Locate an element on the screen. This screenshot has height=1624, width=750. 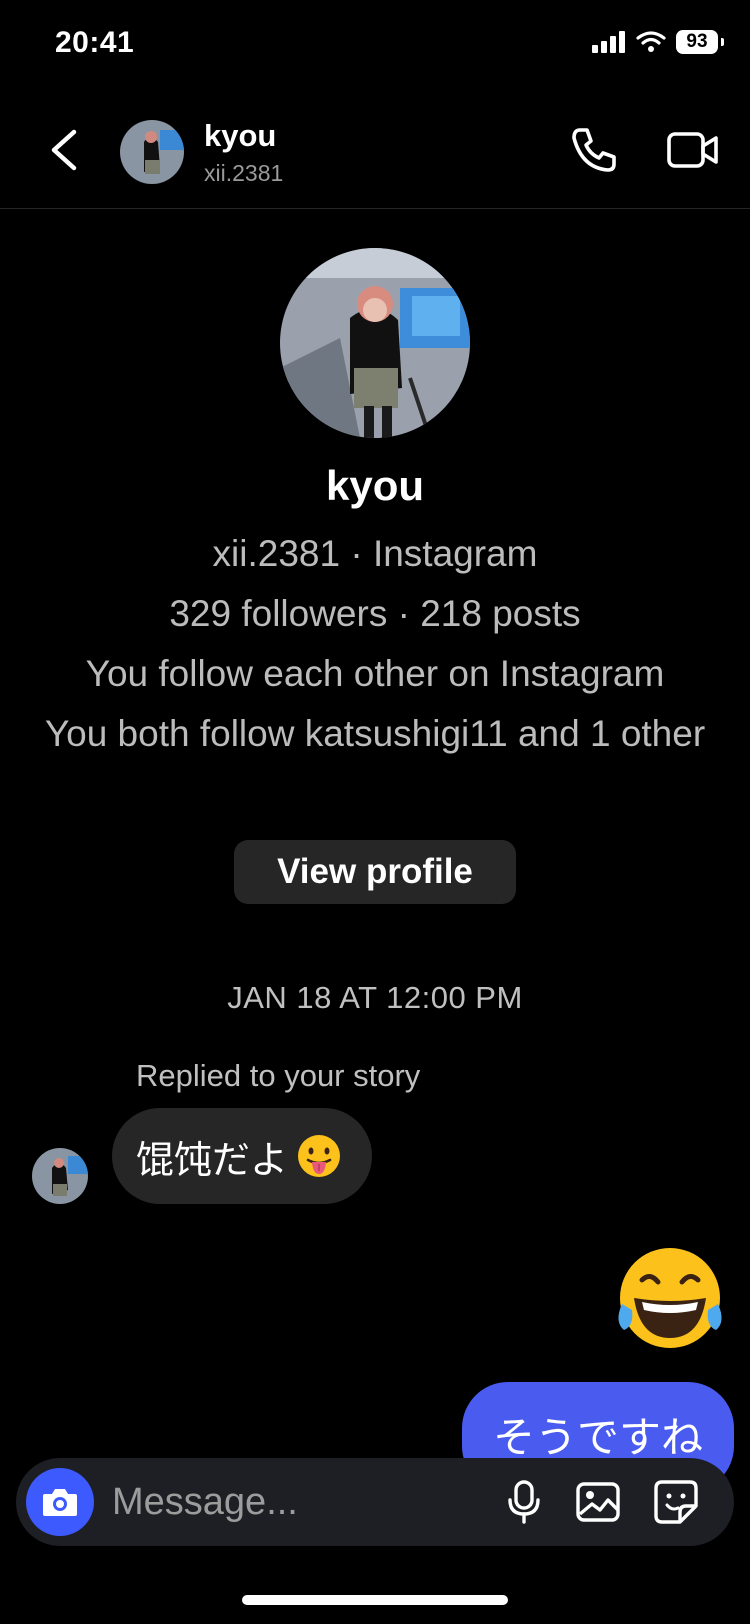
status-icons: 93 is located at coordinates (658, 42).